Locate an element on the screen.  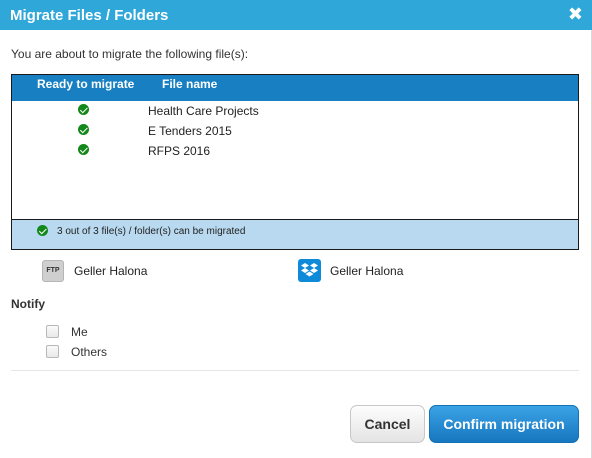
notify-others-checkbox is located at coordinates (52, 351).